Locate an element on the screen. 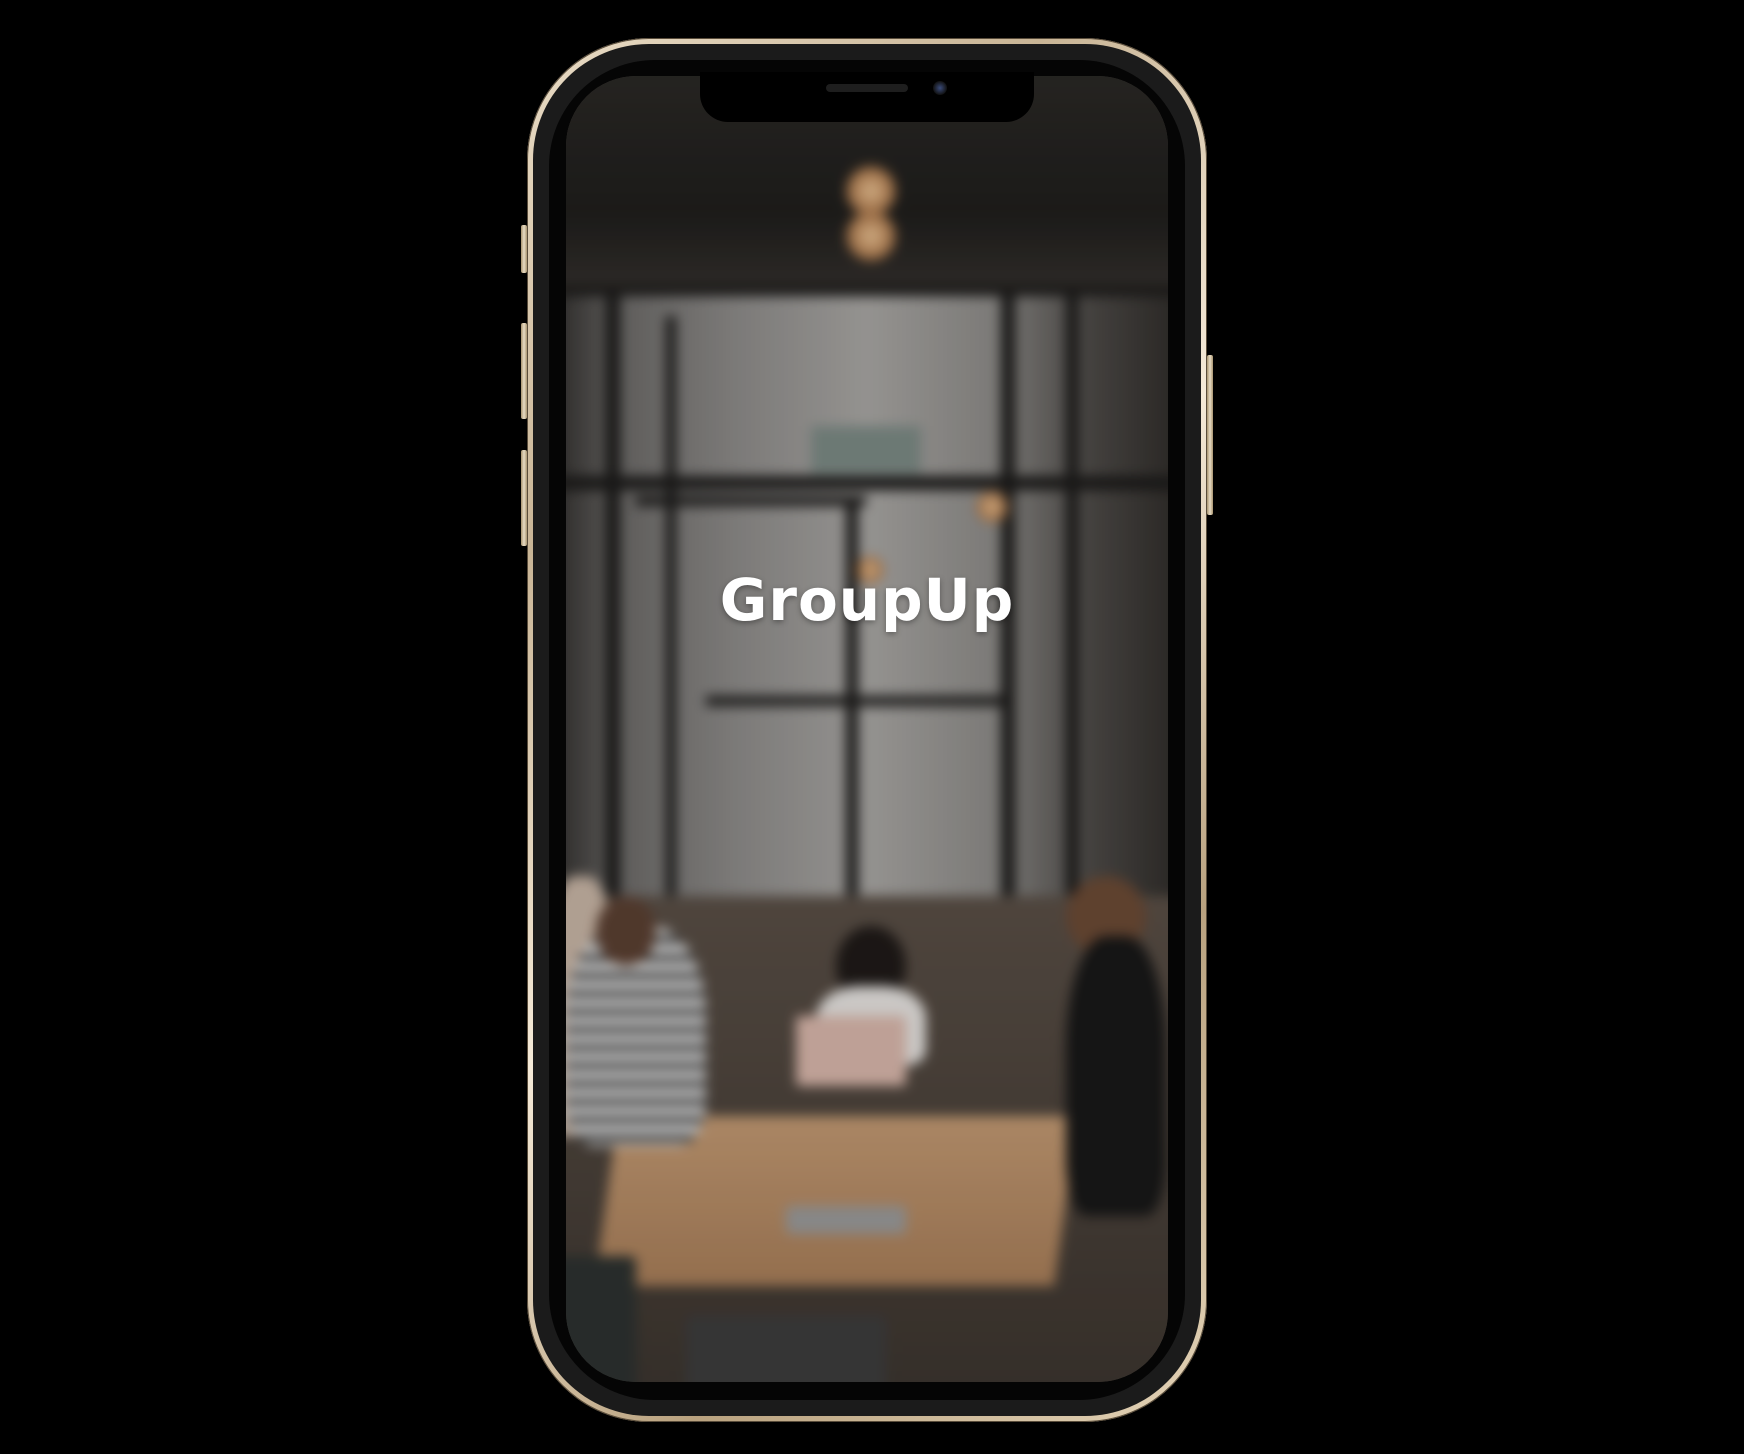 The width and height of the screenshot is (1744, 1454). front-camera-icon is located at coordinates (940, 88).